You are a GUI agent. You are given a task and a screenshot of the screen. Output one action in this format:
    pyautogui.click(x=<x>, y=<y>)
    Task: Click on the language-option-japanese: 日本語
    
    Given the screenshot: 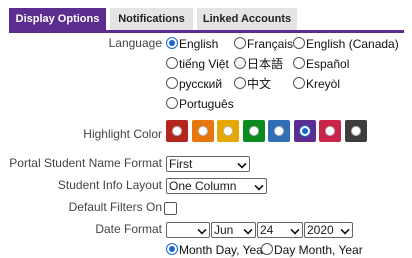 What is the action you would take?
    pyautogui.click(x=258, y=64)
    